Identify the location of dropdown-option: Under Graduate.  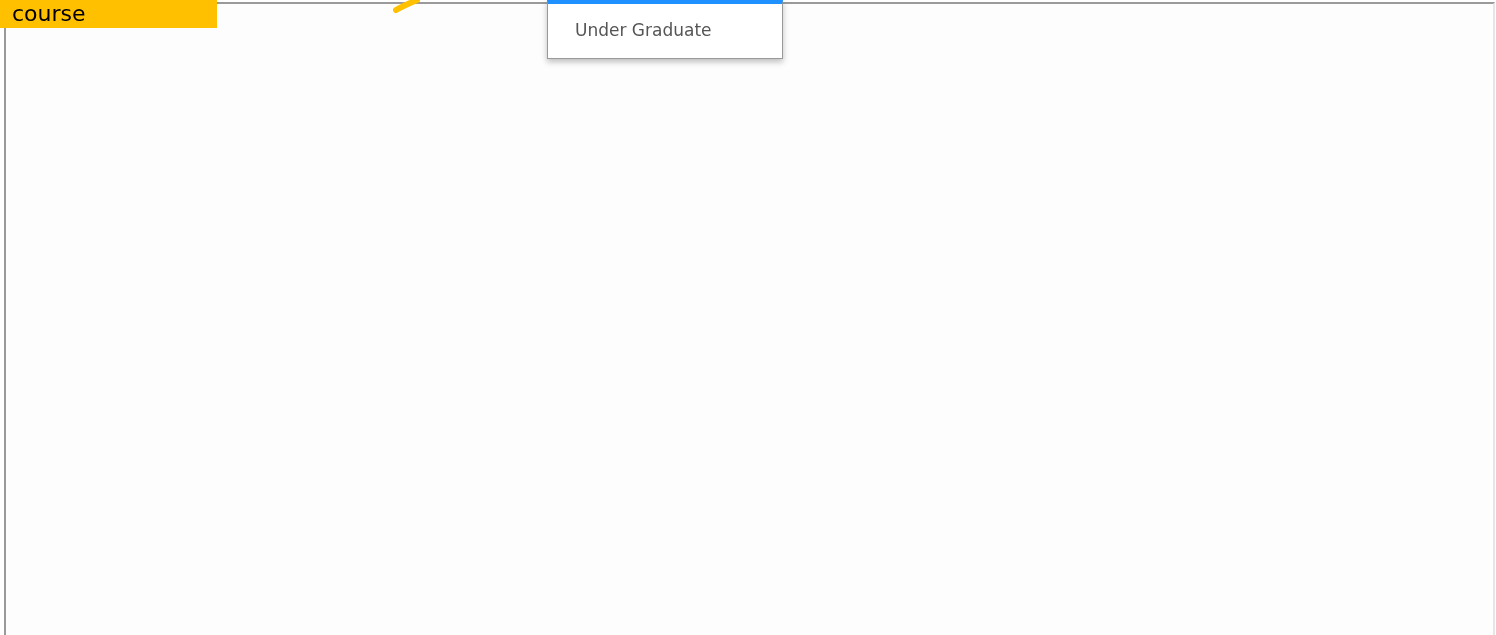
(665, 31).